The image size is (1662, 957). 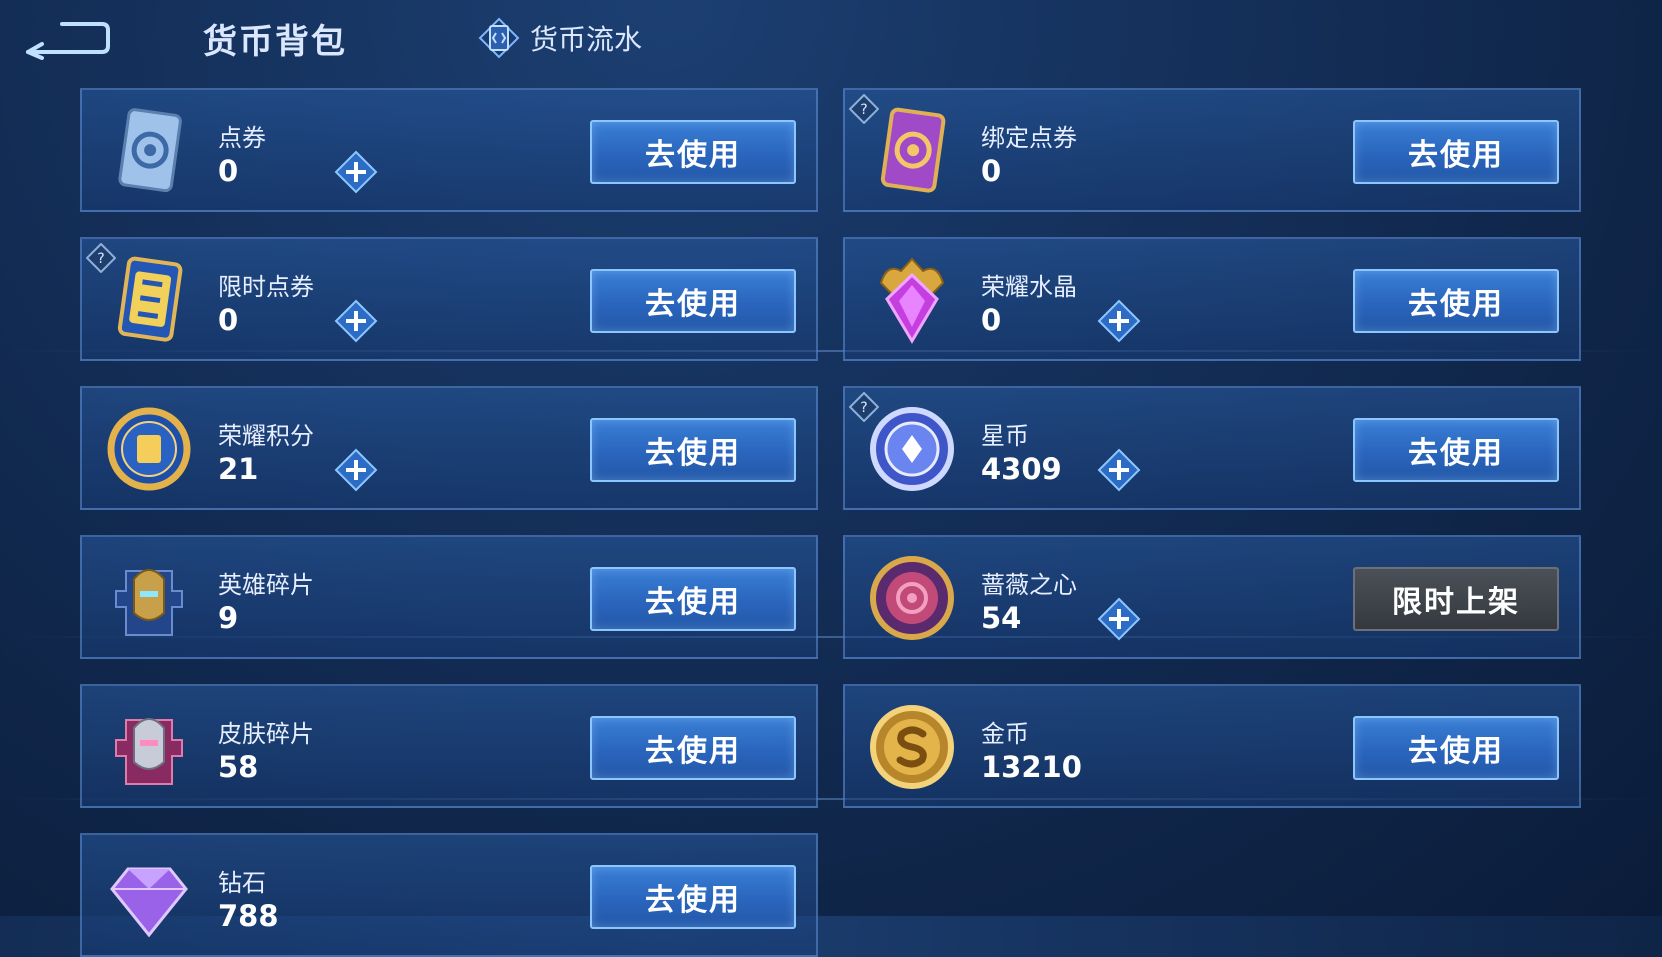 What do you see at coordinates (1212, 746) in the screenshot?
I see `currency-card-gold-coin: 金币 13210 去使用` at bounding box center [1212, 746].